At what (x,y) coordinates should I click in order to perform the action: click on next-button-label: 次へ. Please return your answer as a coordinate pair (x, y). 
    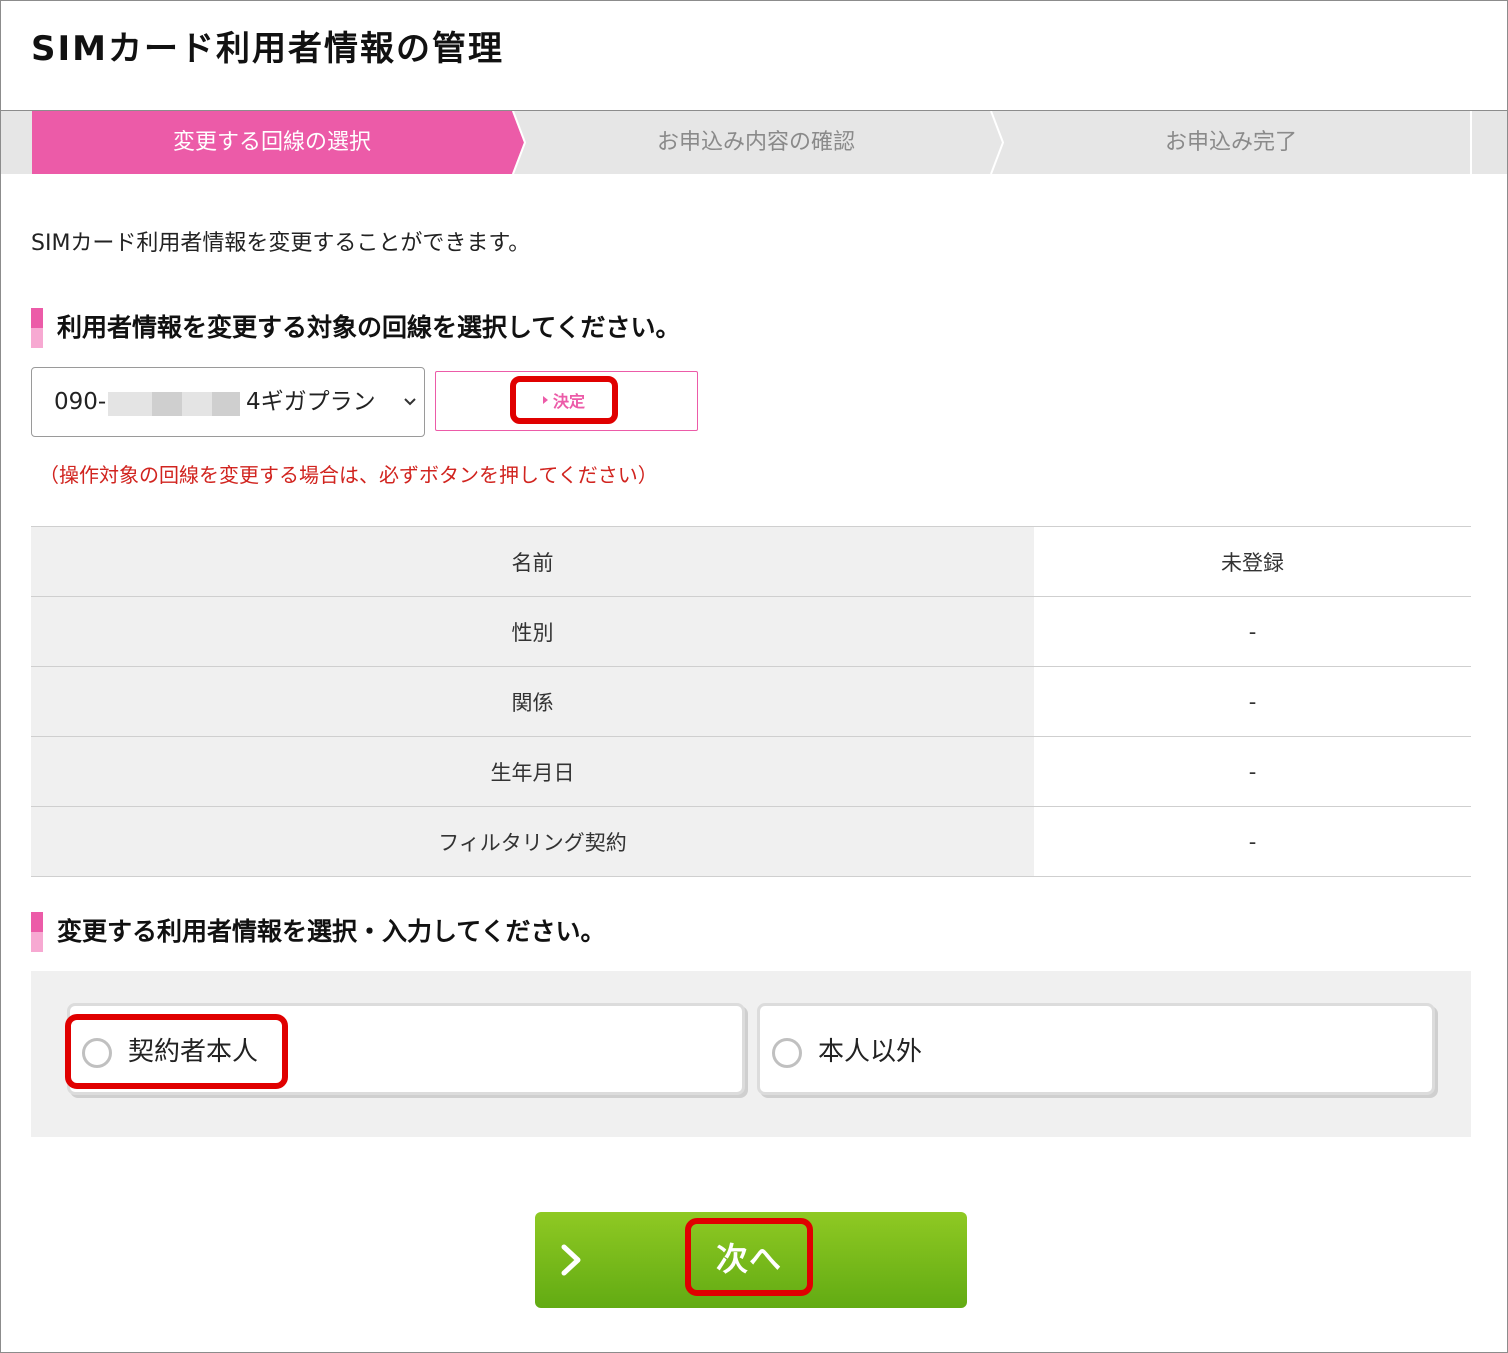
    Looking at the image, I should click on (748, 1259).